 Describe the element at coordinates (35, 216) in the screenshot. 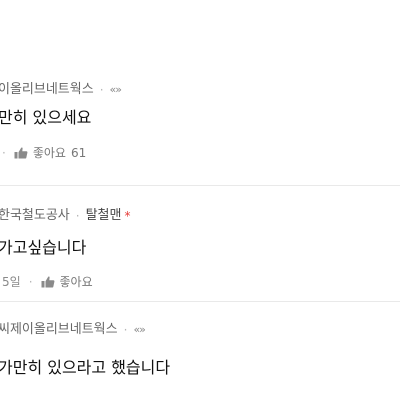

I see `comment-author: 한국철도공사` at that location.